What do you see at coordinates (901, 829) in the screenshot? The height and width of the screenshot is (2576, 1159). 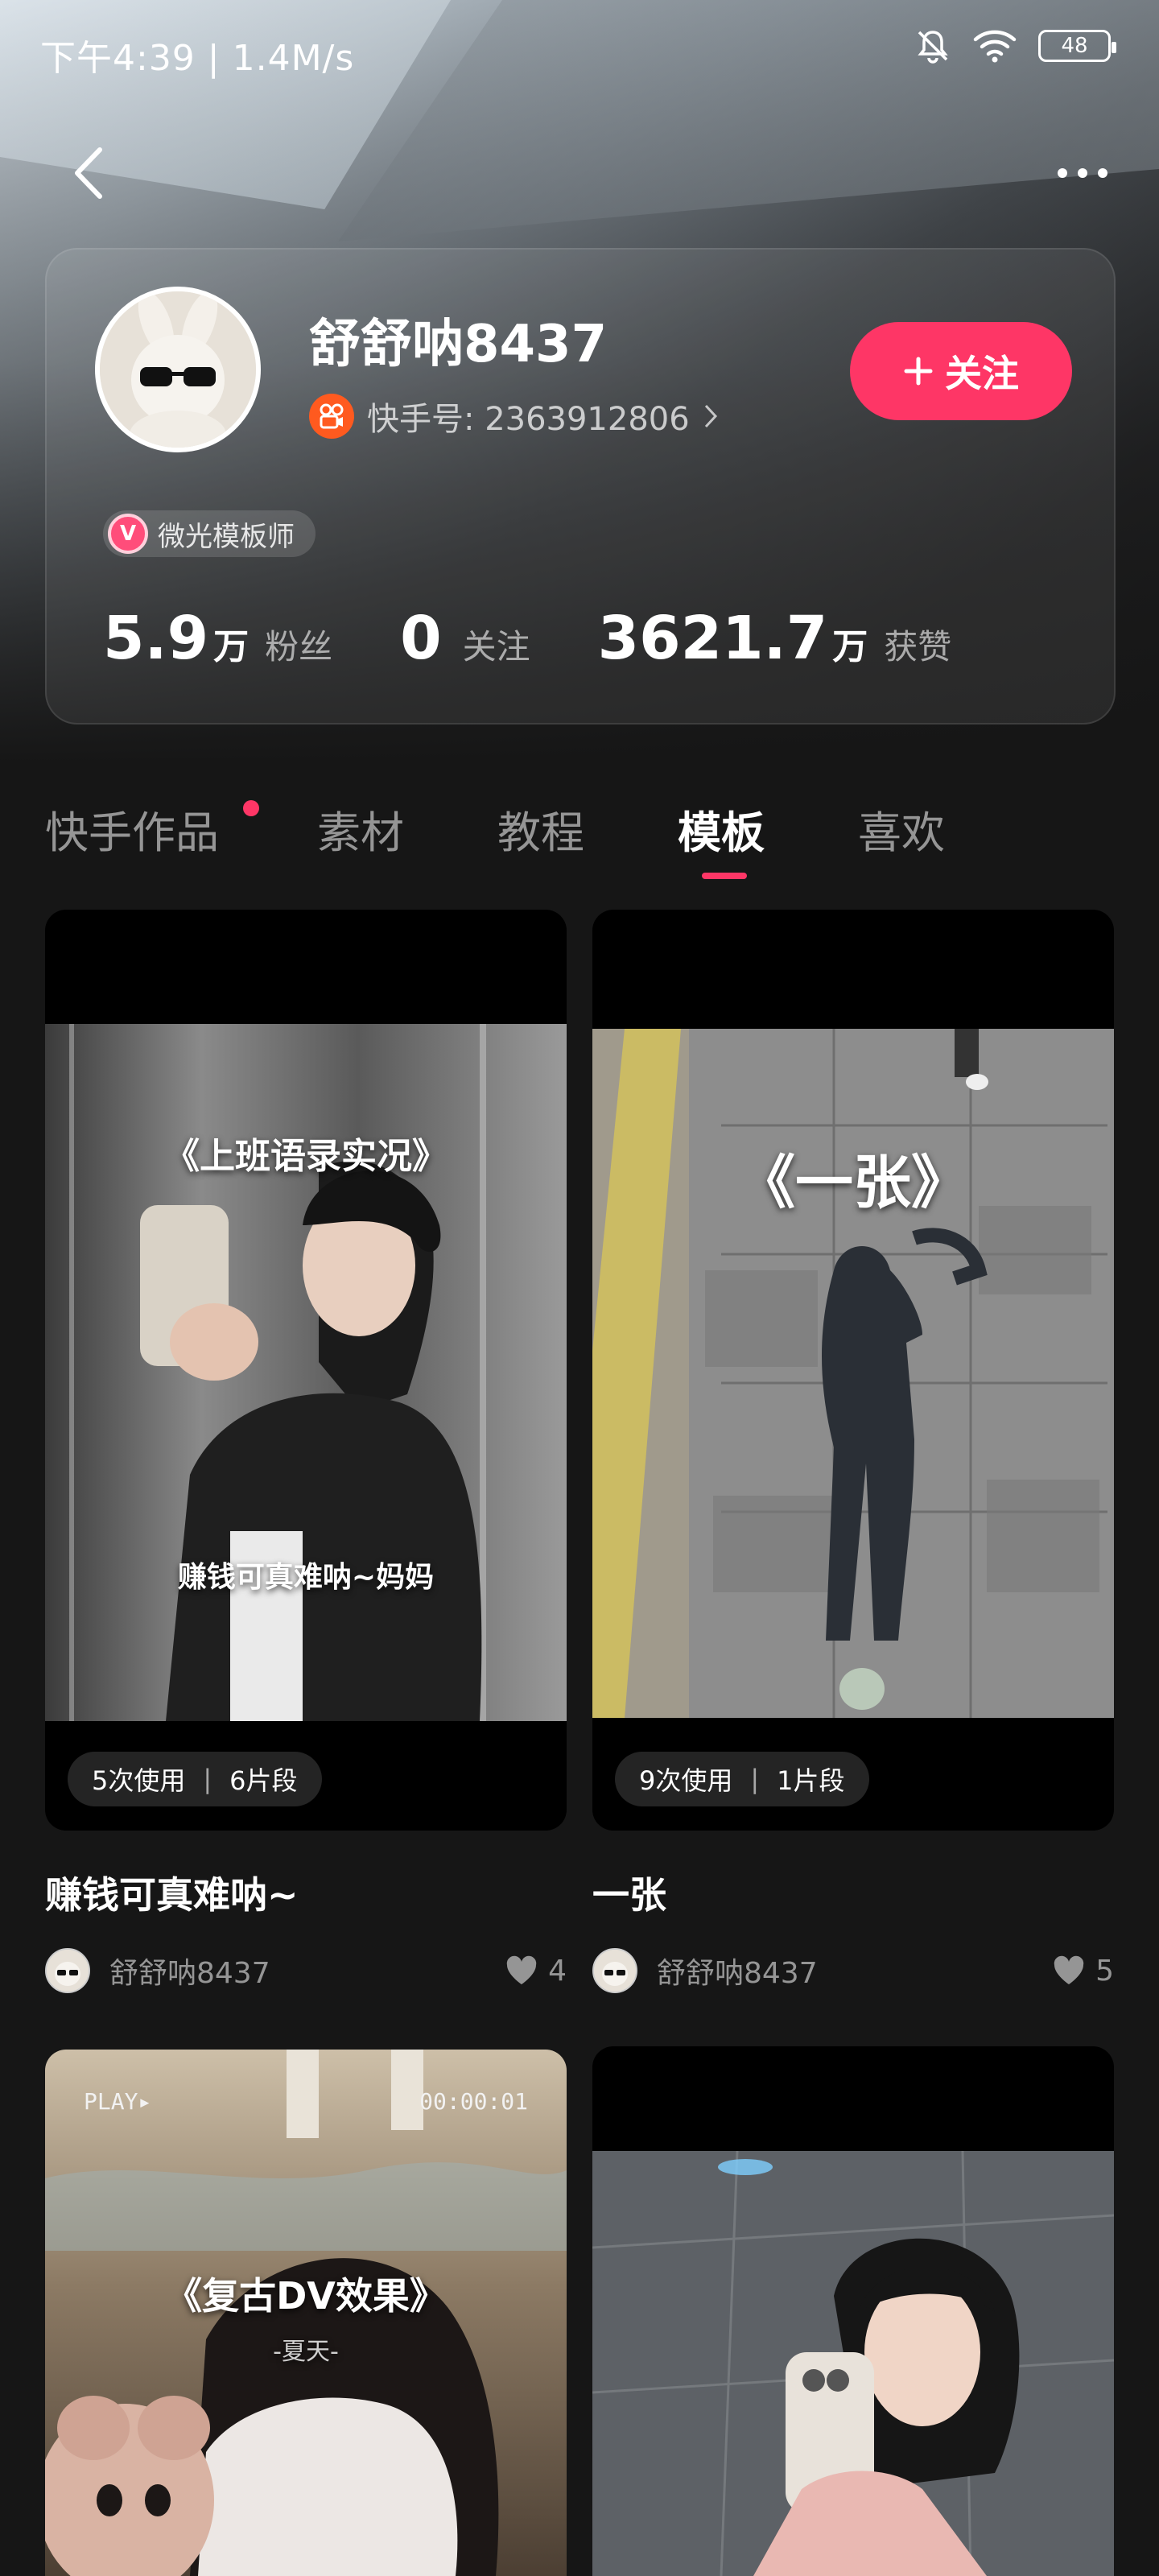 I see `tab-likes: 喜欢` at bounding box center [901, 829].